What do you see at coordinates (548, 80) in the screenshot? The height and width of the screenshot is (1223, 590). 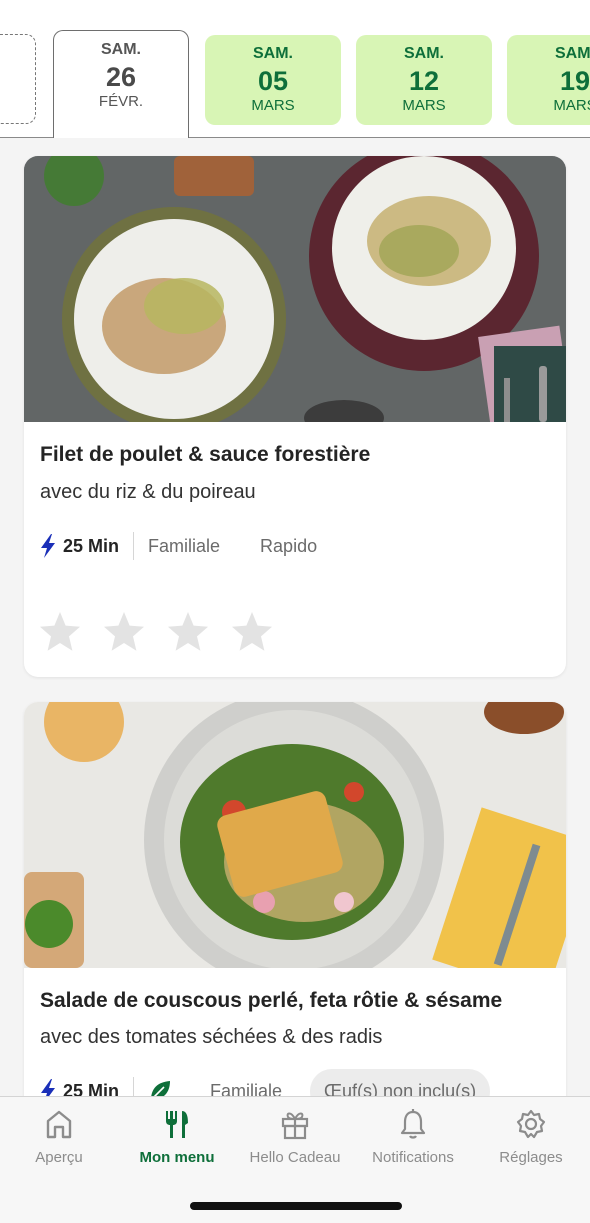 I see `date-tab: SAM. 19 MARS` at bounding box center [548, 80].